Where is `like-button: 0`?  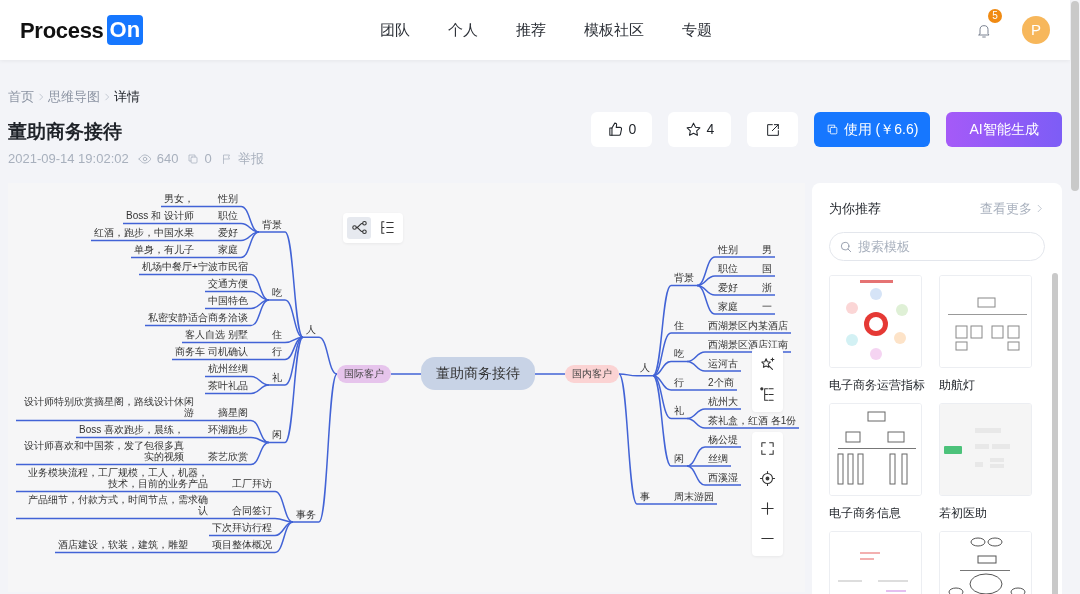 like-button: 0 is located at coordinates (621, 129).